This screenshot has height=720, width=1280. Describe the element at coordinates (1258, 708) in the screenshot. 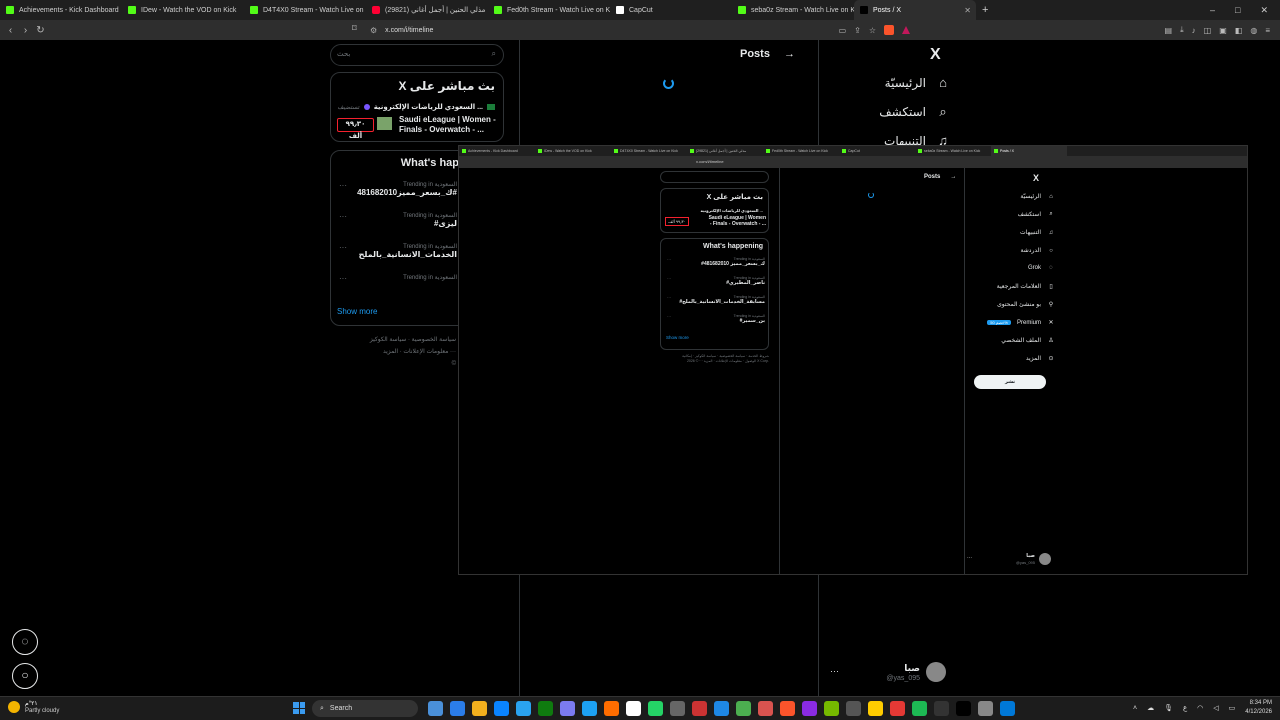

I see `clock: 8:34 PM 4/12/2026` at that location.